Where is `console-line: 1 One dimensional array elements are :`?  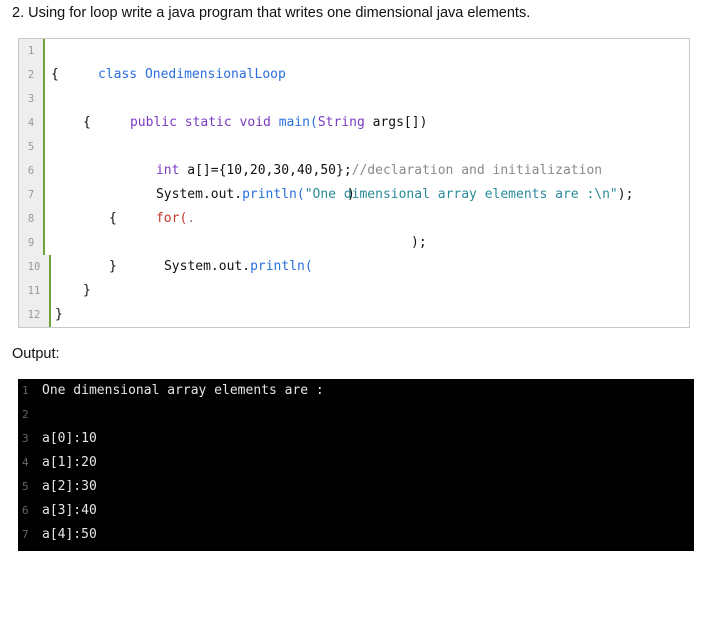 console-line: 1 One dimensional array elements are : is located at coordinates (356, 391).